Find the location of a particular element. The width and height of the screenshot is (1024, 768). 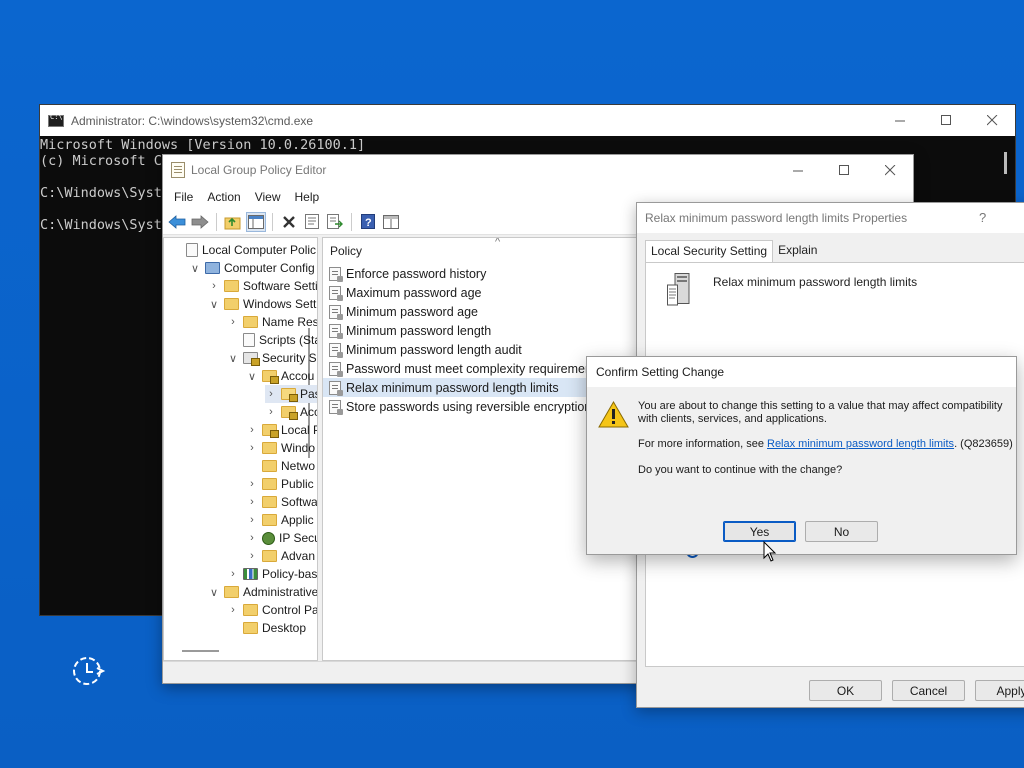

tree-node: › Pas is located at coordinates (291, 394).